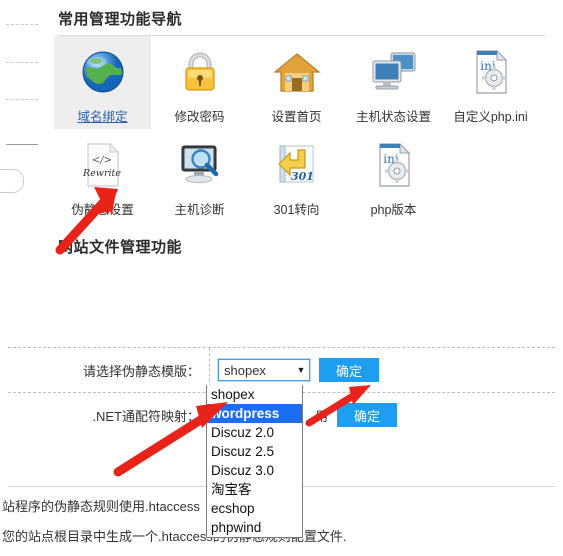 The height and width of the screenshot is (556, 563). I want to click on dropdown-option: Discuz 2.5, so click(254, 451).